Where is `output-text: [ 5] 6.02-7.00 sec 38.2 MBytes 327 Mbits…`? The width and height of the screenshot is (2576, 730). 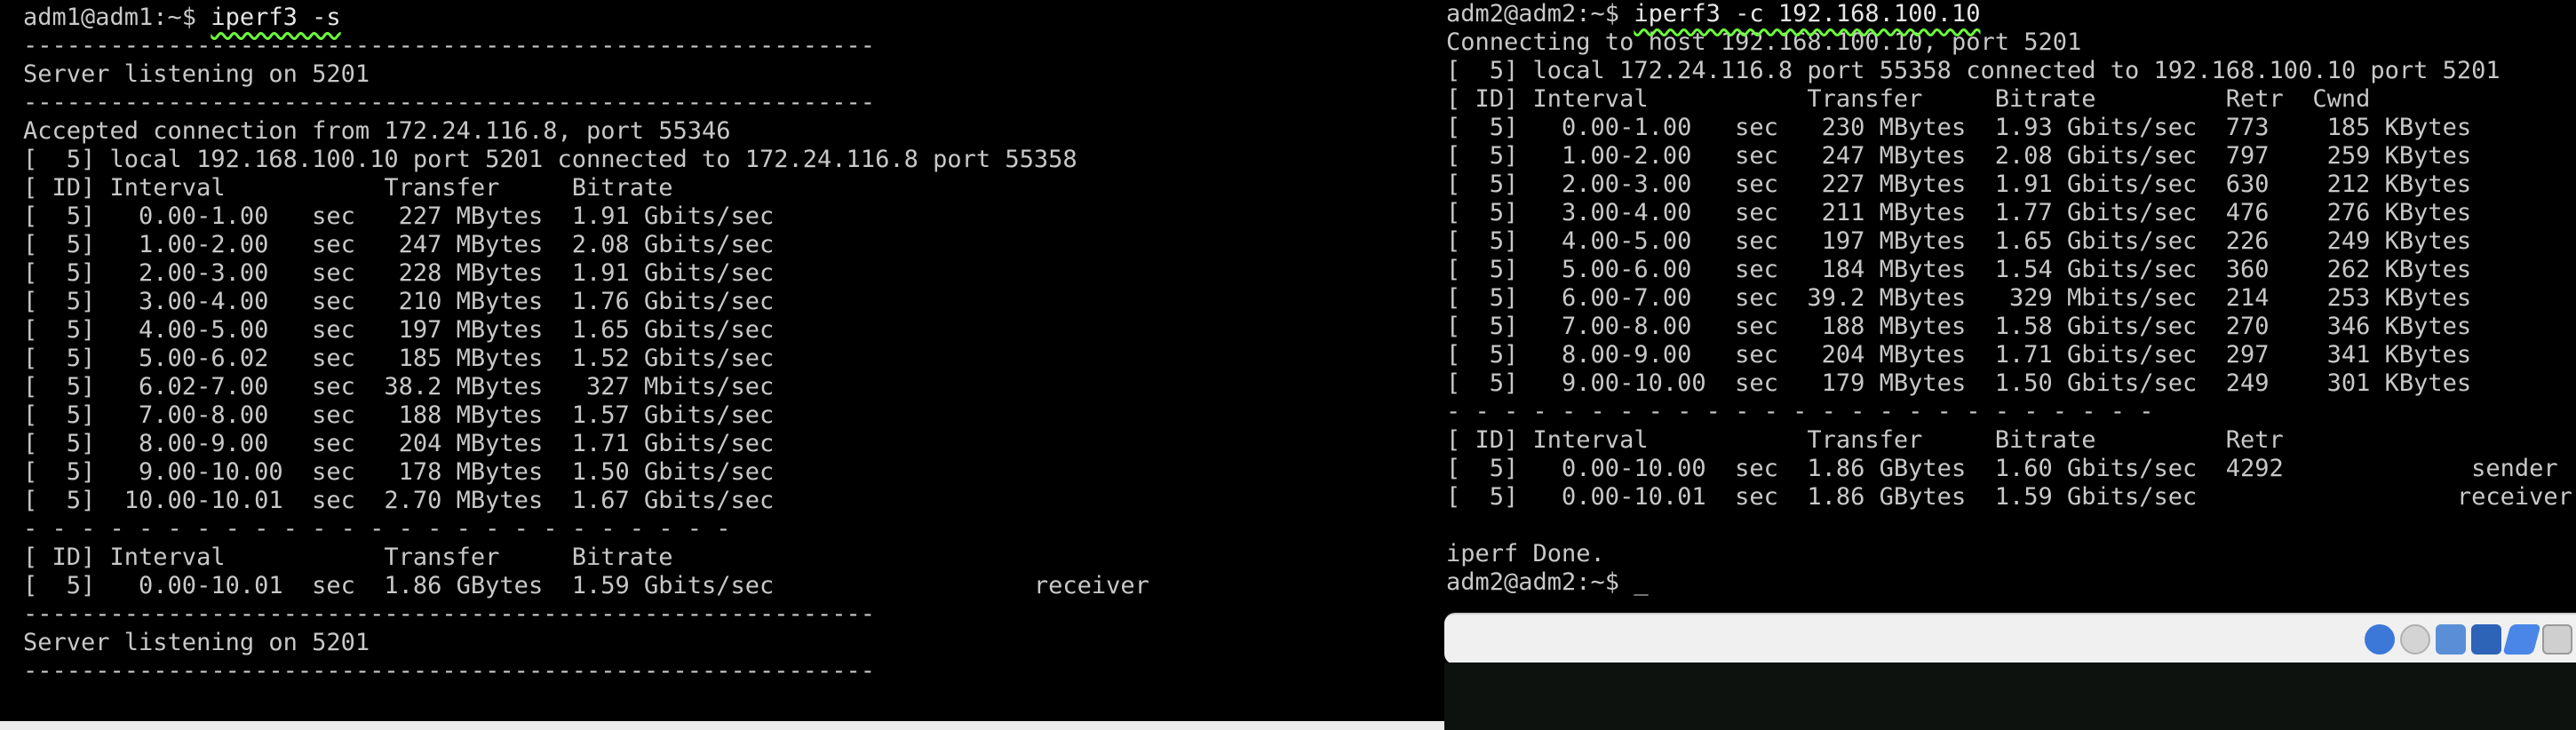
output-text: [ 5] 6.02-7.00 sec 38.2 MBytes 327 Mbits… is located at coordinates (399, 387).